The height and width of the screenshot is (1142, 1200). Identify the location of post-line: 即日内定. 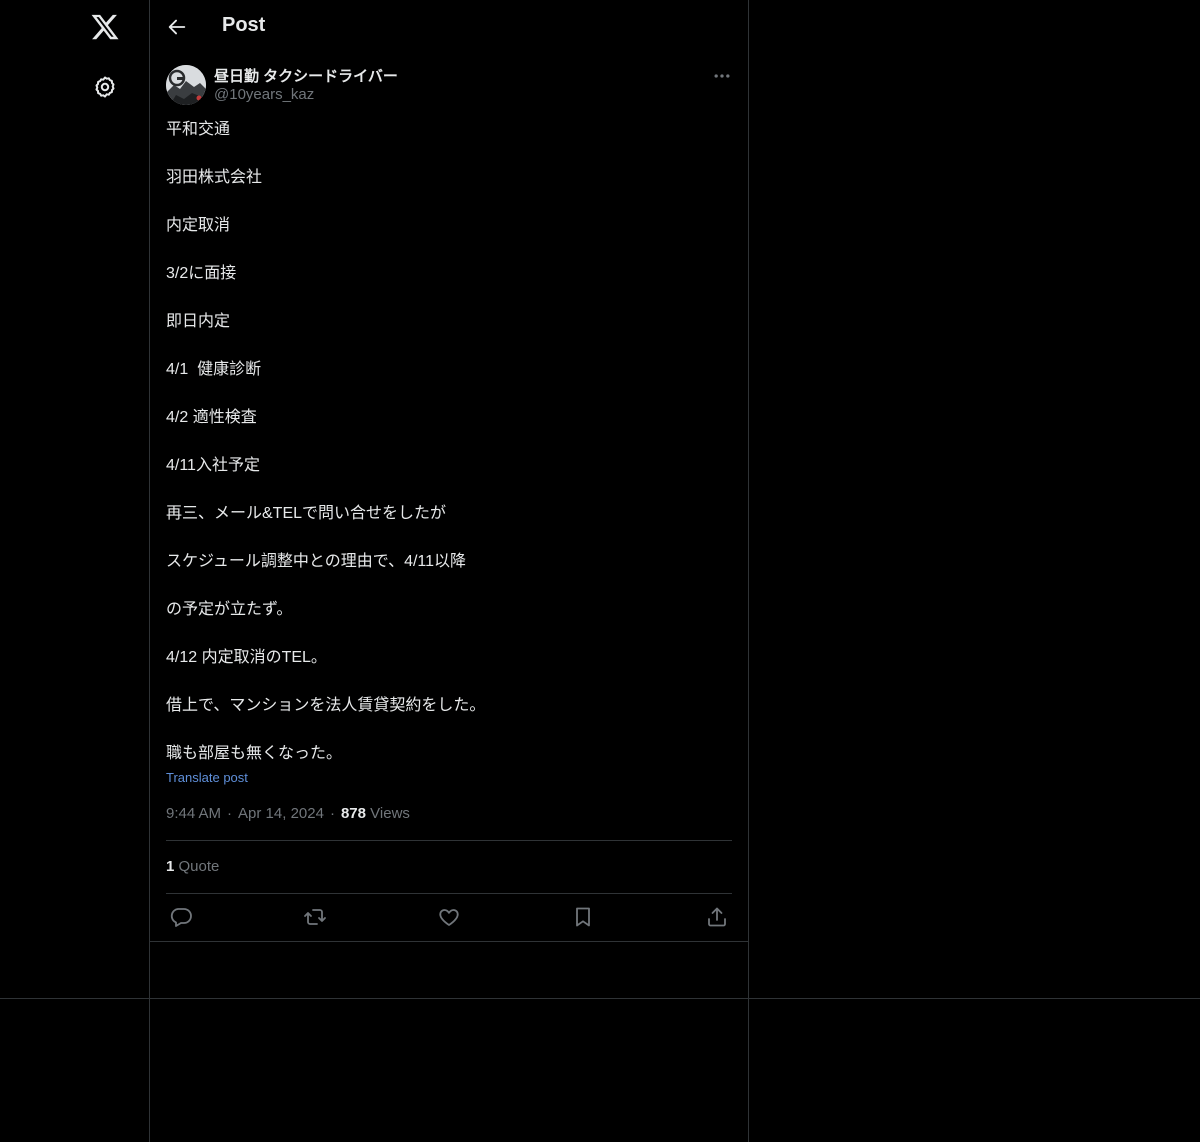
(198, 321).